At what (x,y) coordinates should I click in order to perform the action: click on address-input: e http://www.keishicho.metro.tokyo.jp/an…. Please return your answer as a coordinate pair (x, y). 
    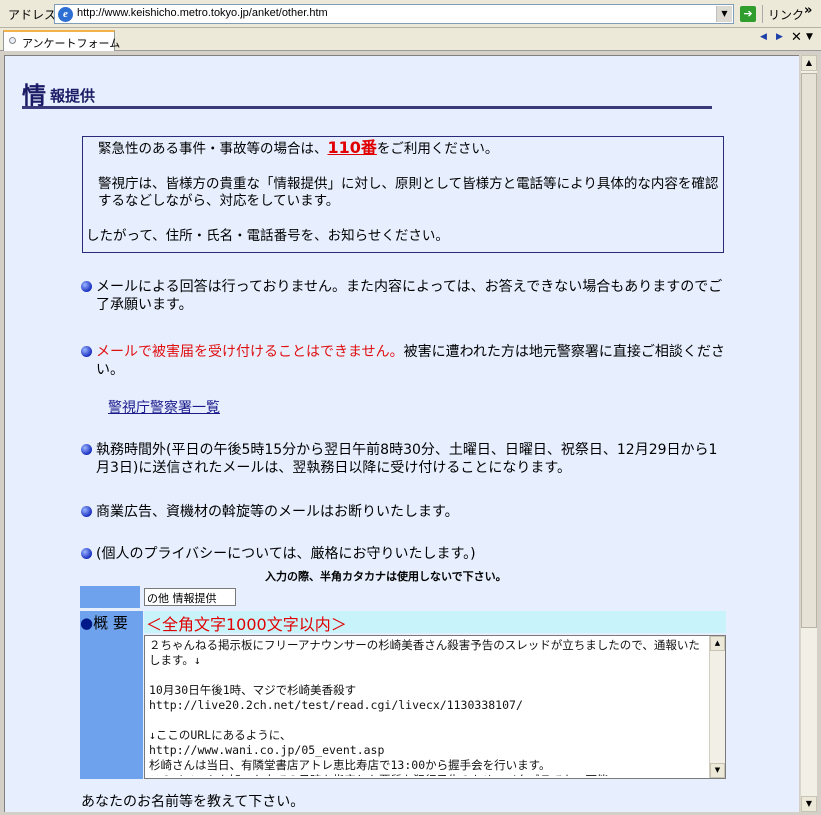
    Looking at the image, I should click on (394, 14).